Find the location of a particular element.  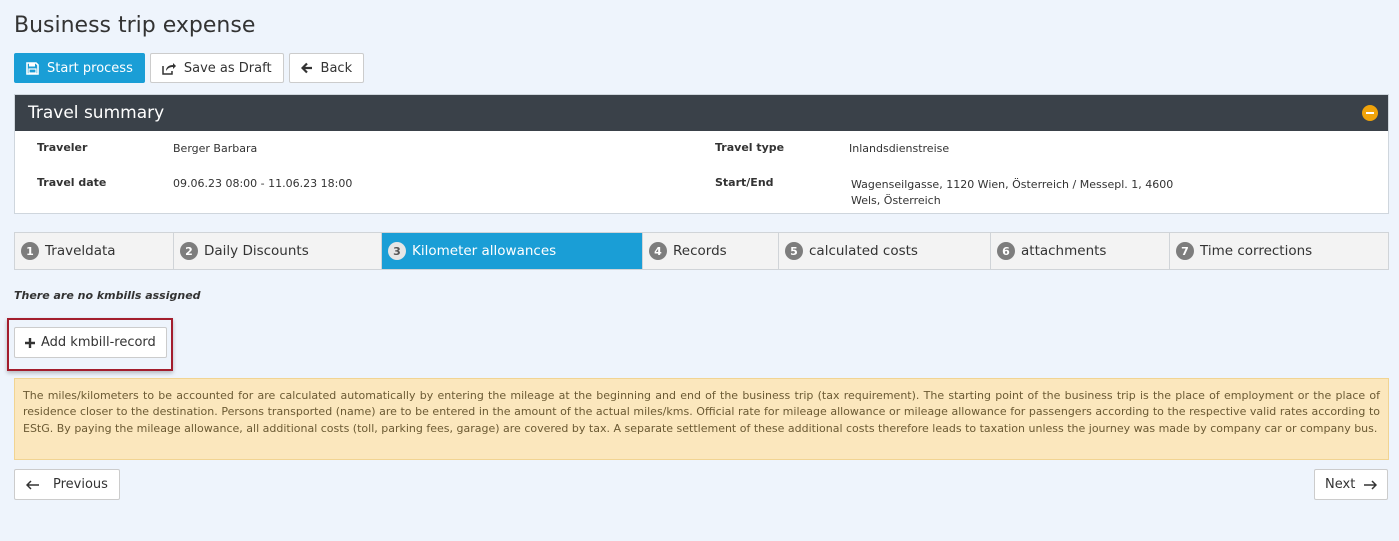

traveler-value: Berger Barbara is located at coordinates (215, 148).